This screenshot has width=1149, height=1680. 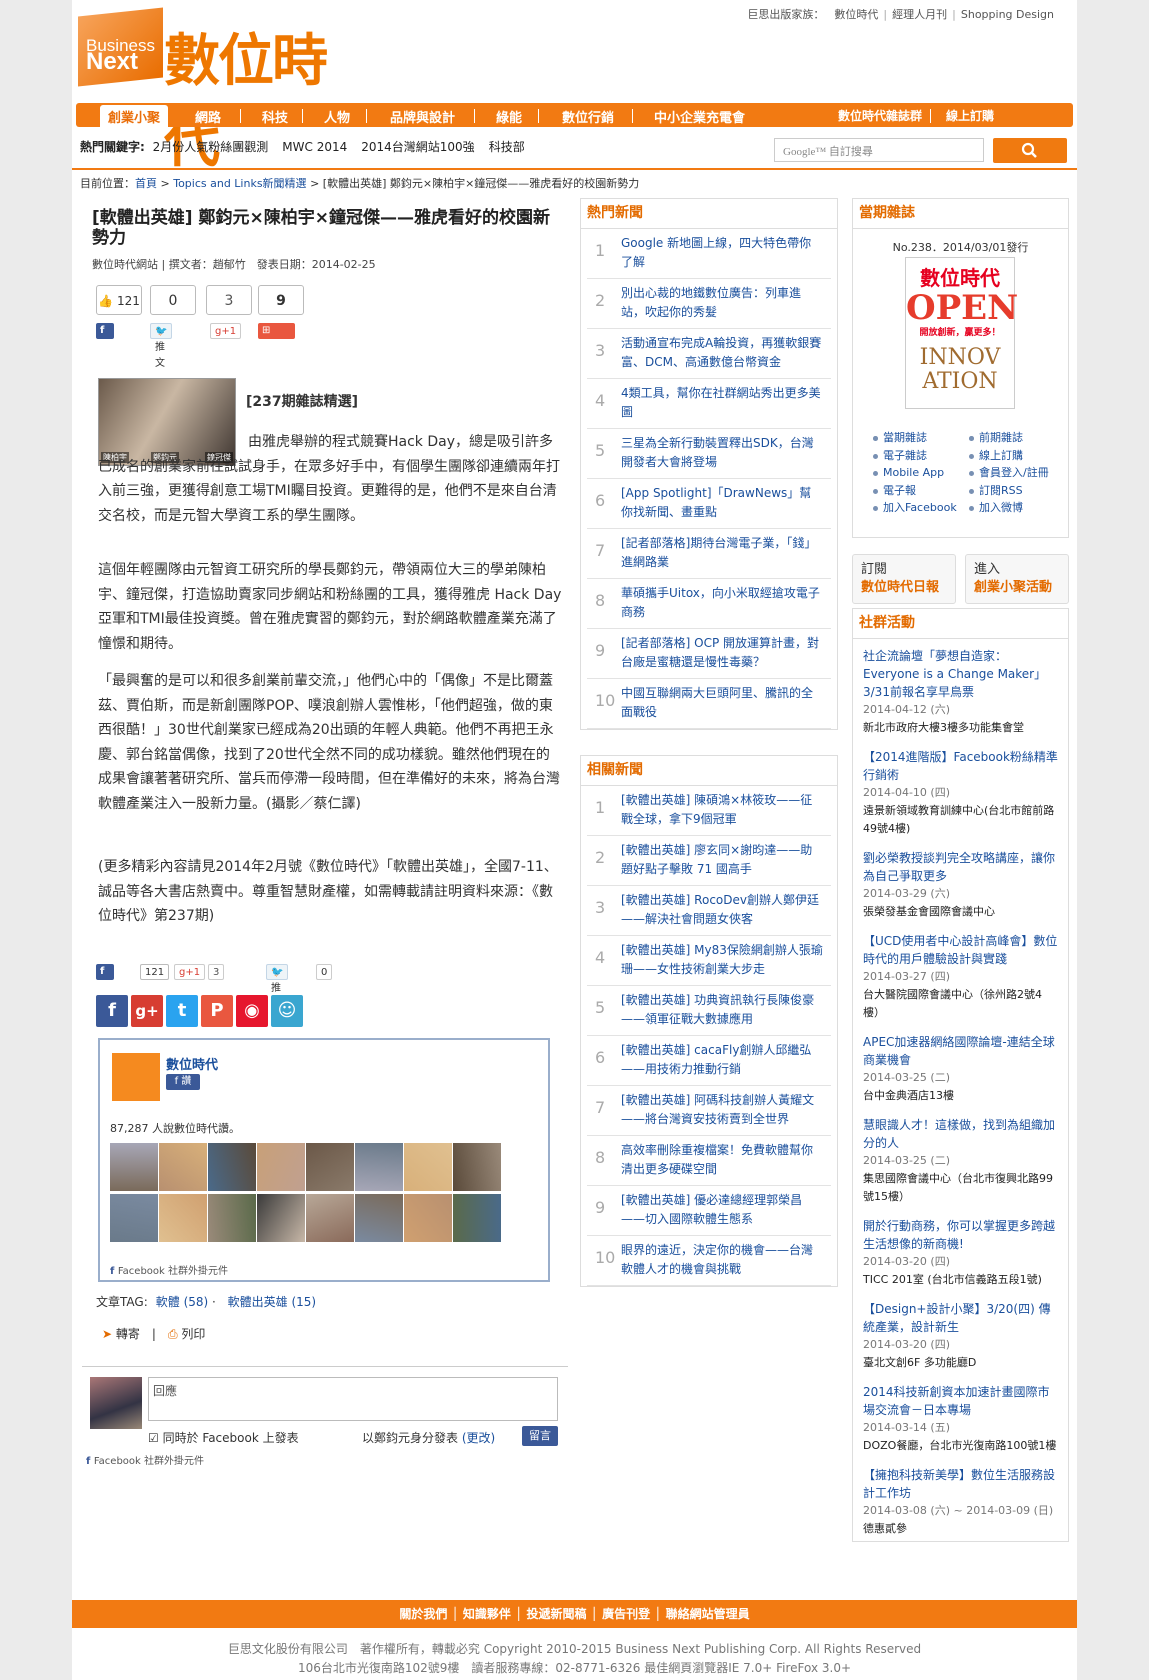 I want to click on magazine-link: 前期雜誌, so click(x=1014, y=438).